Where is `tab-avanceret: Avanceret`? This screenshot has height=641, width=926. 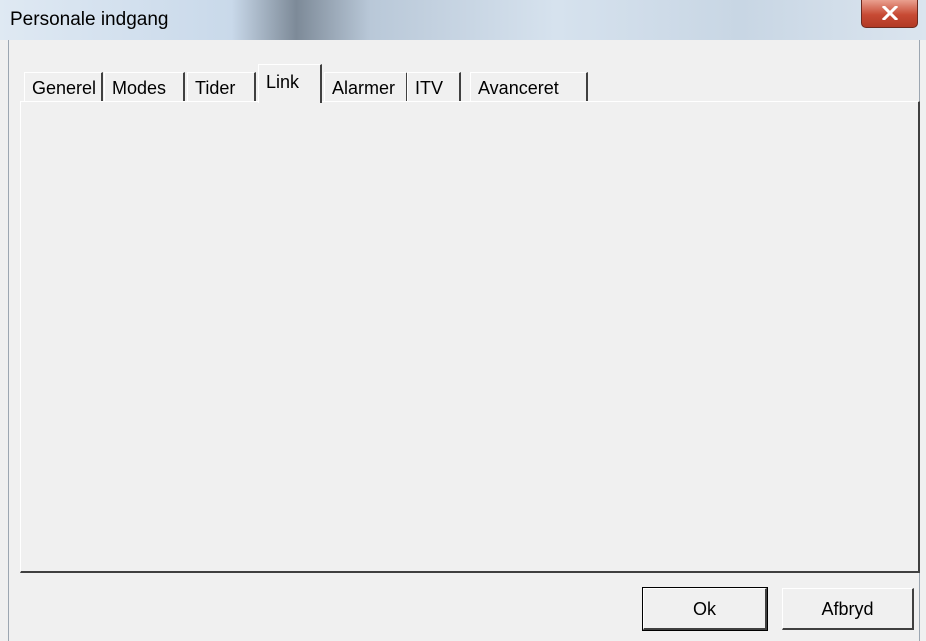 tab-avanceret: Avanceret is located at coordinates (529, 87).